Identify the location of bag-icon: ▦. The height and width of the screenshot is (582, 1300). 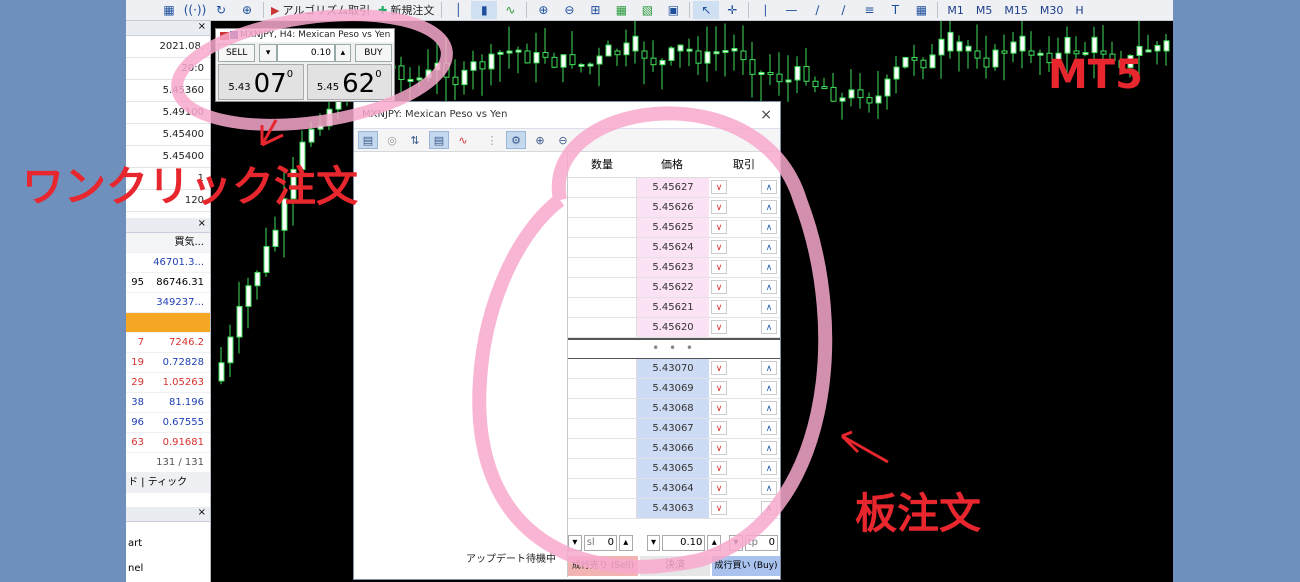
(169, 10).